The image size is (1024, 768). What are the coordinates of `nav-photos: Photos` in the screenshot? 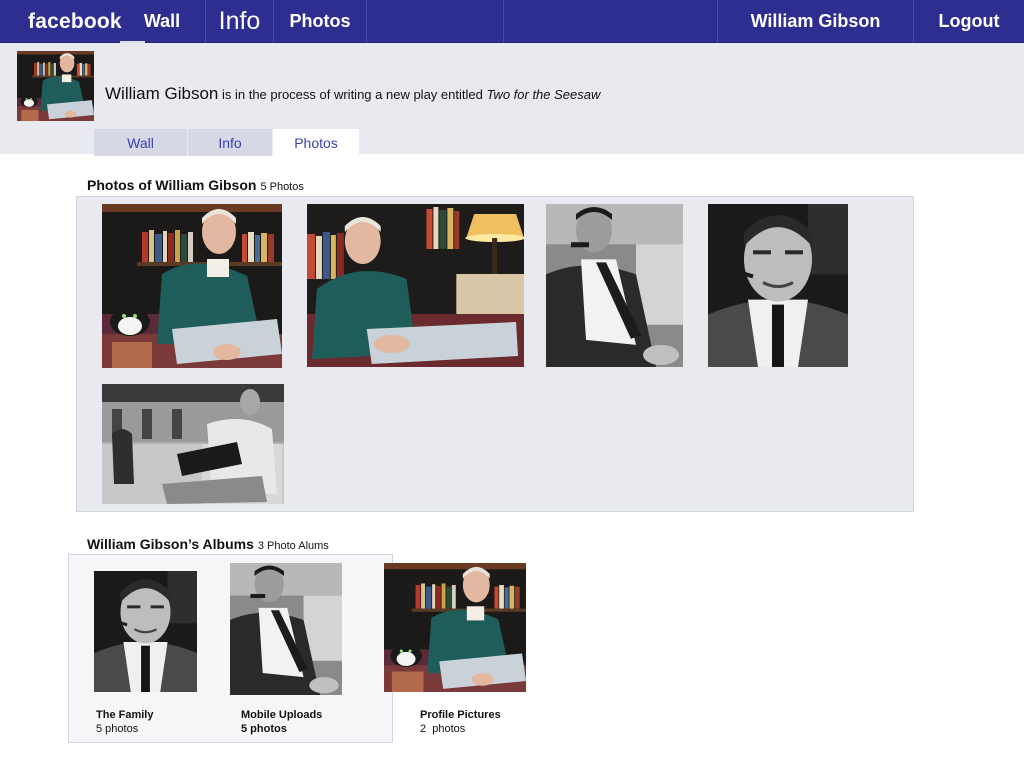 It's located at (320, 21).